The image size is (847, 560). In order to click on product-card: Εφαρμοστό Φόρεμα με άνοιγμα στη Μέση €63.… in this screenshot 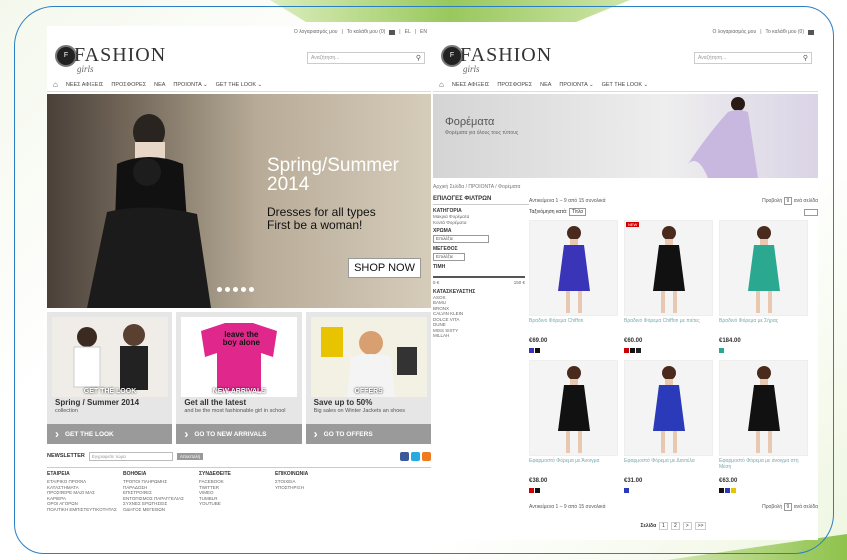, I will do `click(765, 429)`.